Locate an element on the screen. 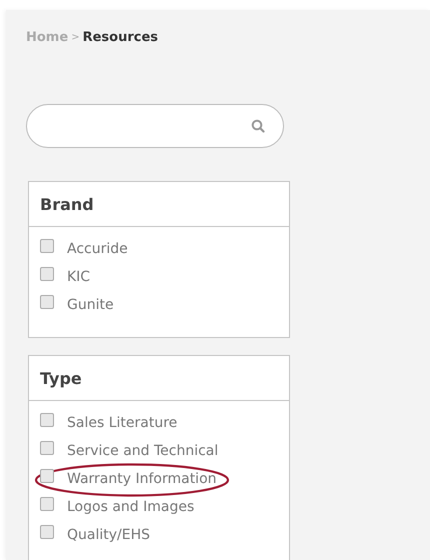  option-label: Quality/EHS is located at coordinates (108, 535).